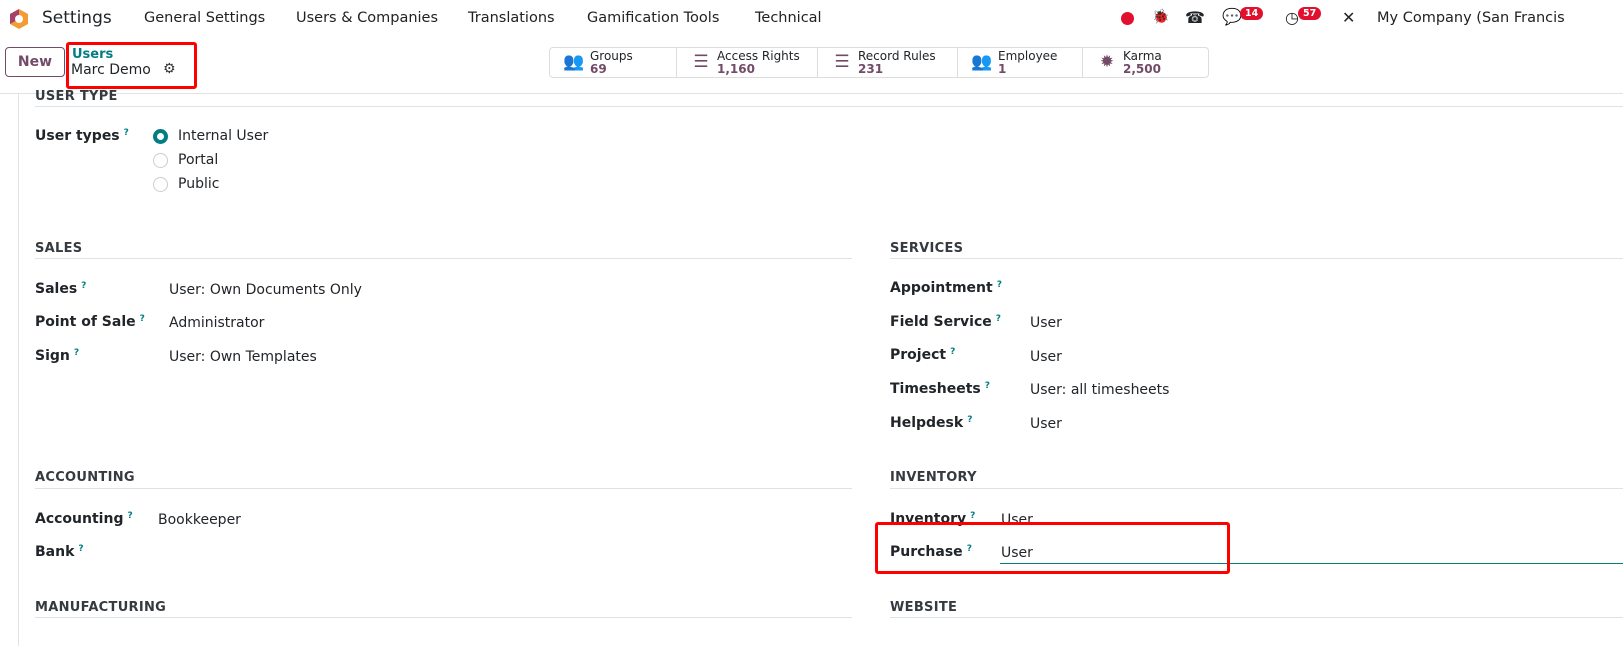 Image resolution: width=1623 pixels, height=646 pixels. Describe the element at coordinates (927, 248) in the screenshot. I see `section-services: SERVICES` at that location.